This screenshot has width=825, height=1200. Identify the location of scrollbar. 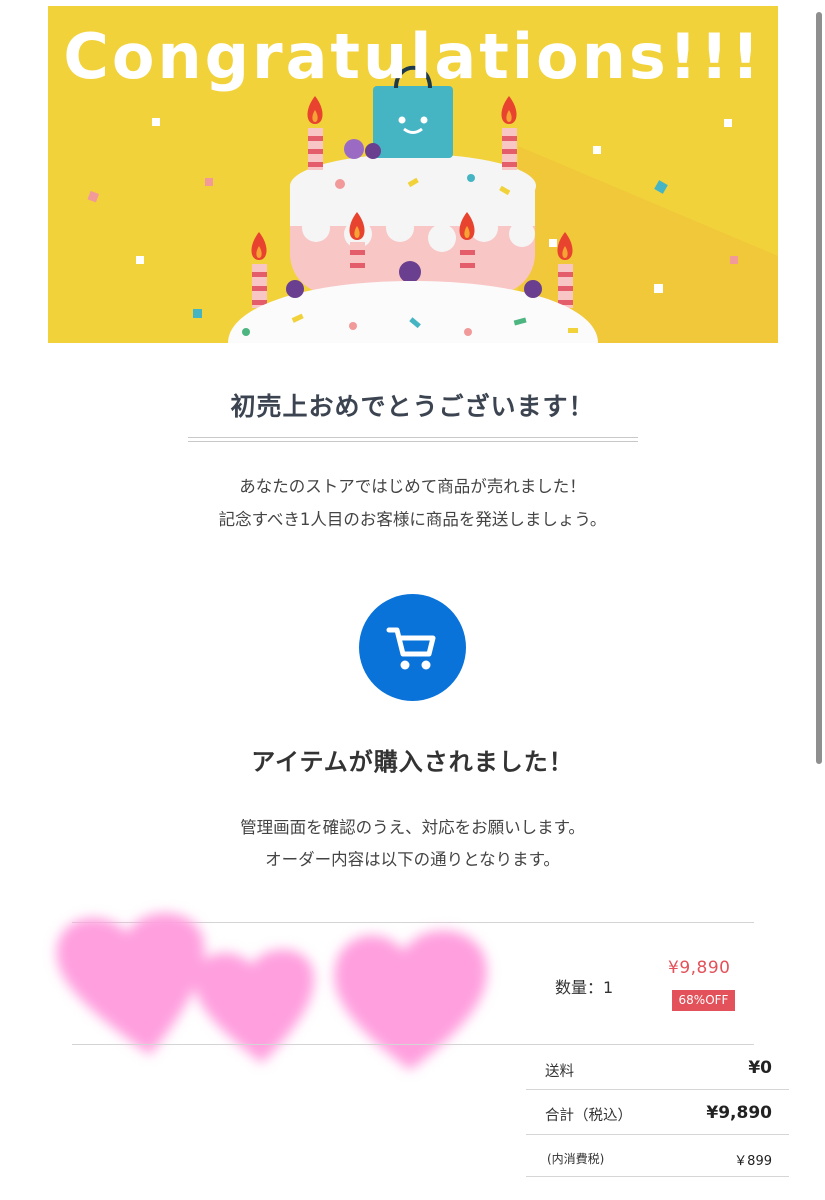
(818, 600).